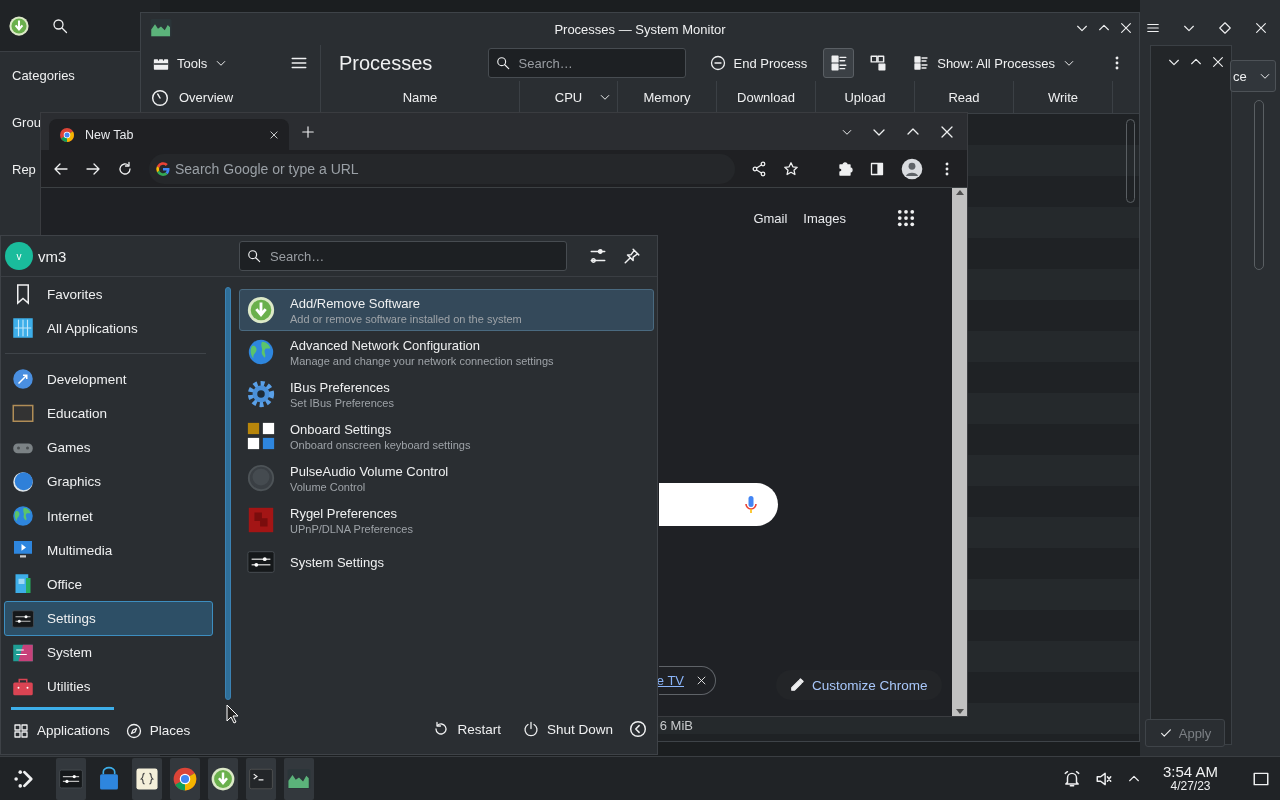  Describe the element at coordinates (62, 729) in the screenshot. I see `launcher-tab: Applications` at that location.